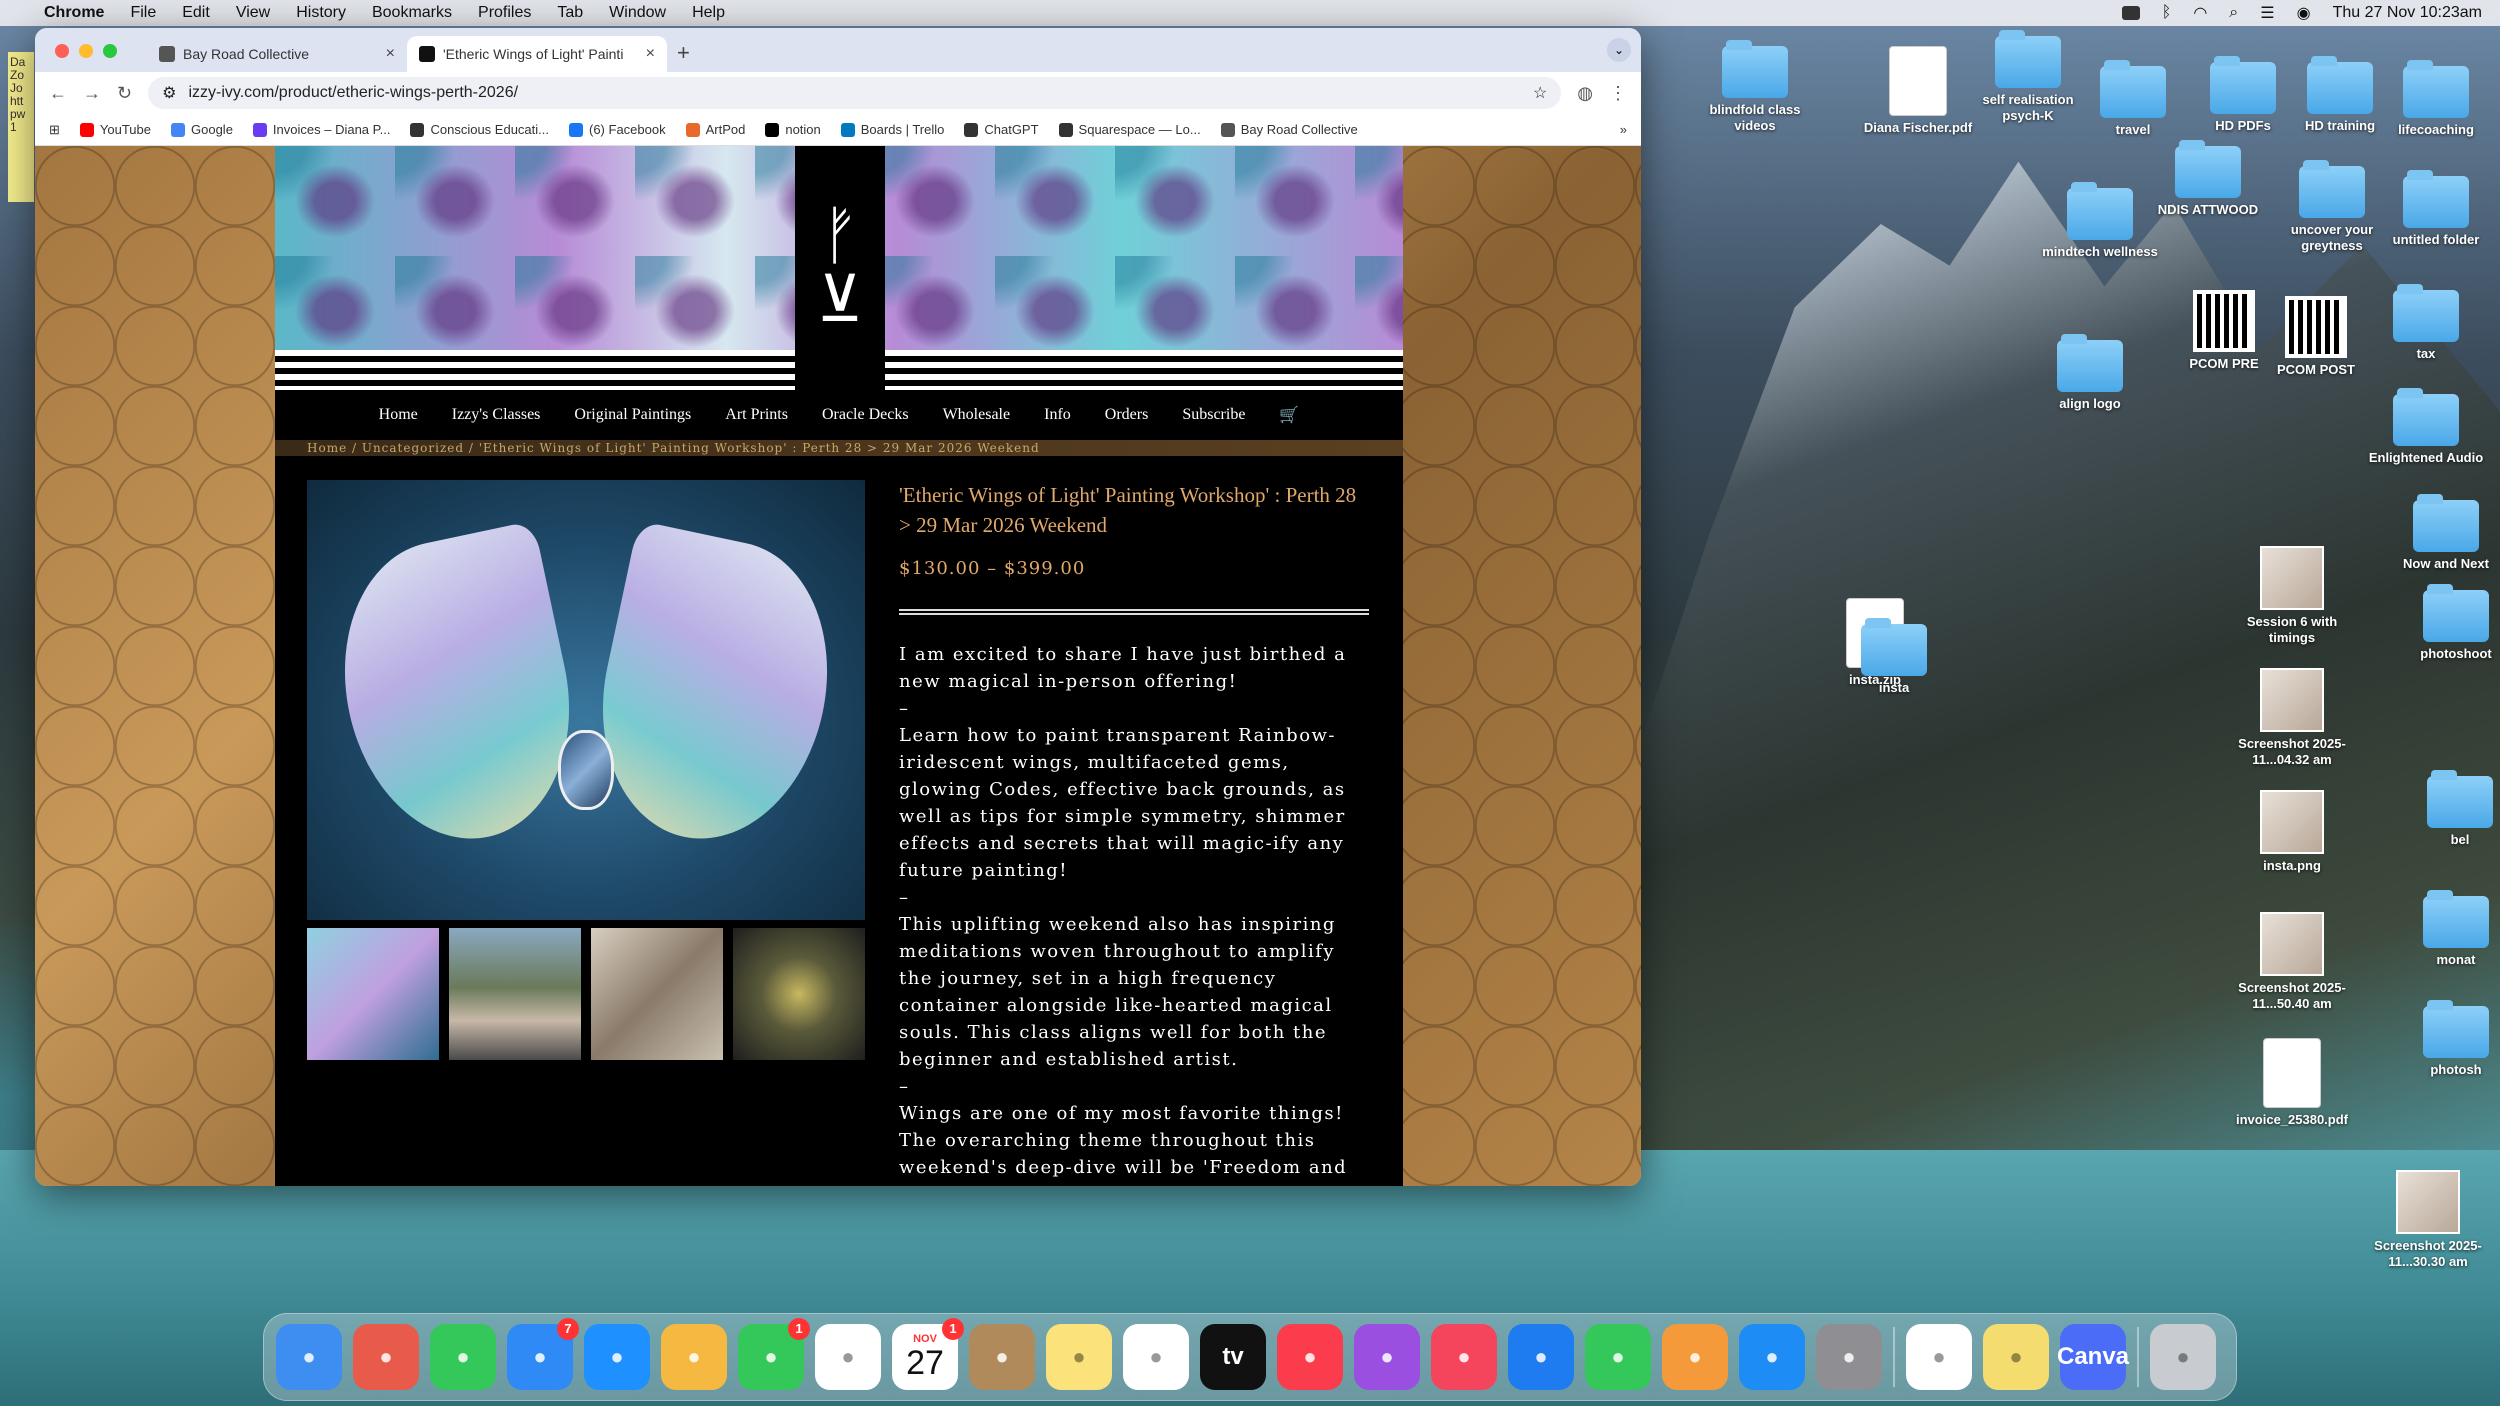  What do you see at coordinates (543, 1354) in the screenshot?
I see `dock-mail: ● 7` at bounding box center [543, 1354].